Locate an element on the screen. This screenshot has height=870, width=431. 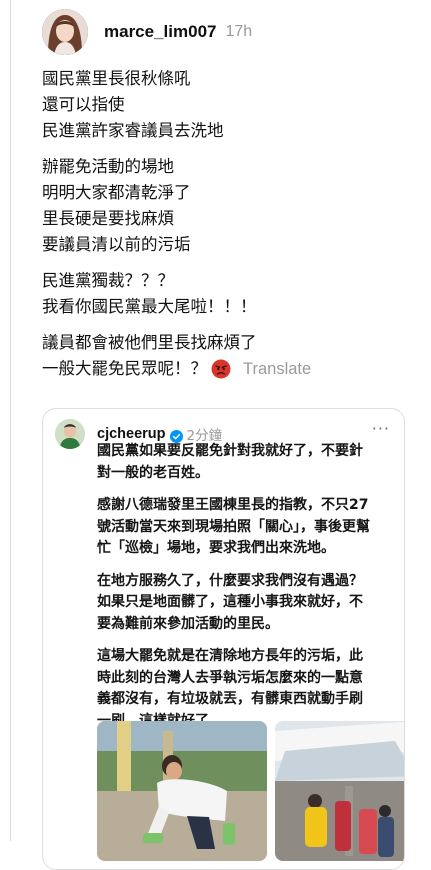
media-carousel is located at coordinates (250, 795).